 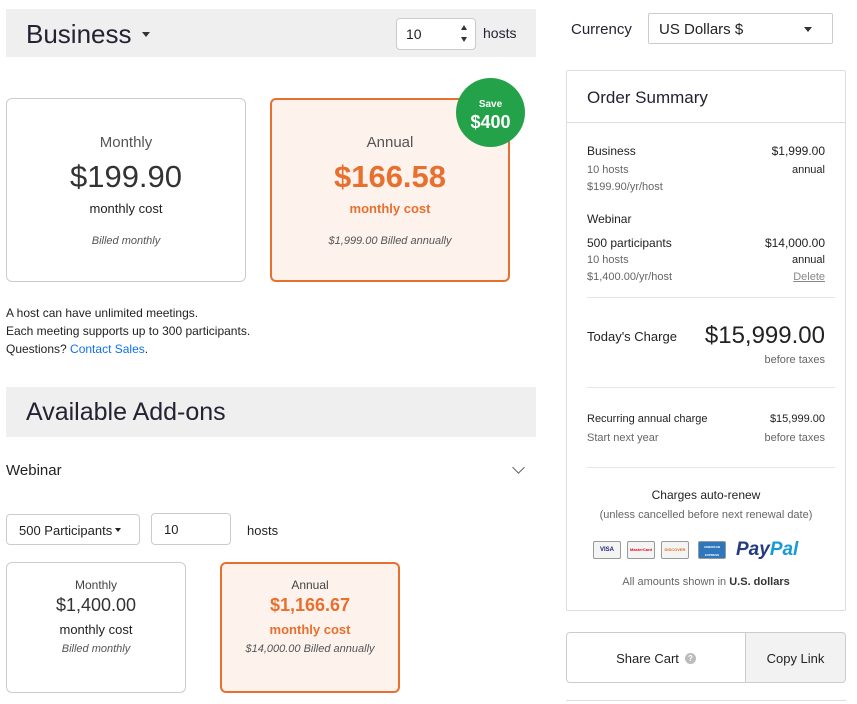 What do you see at coordinates (66, 530) in the screenshot?
I see `participants-selected: 500 Participants` at bounding box center [66, 530].